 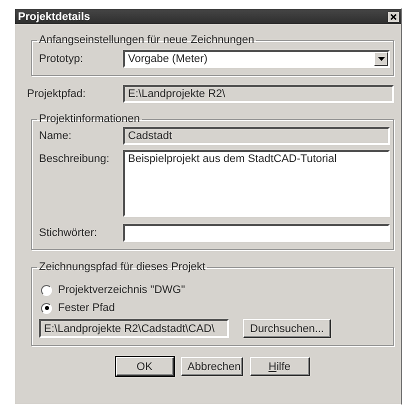 I want to click on field-label: Prototyp:, so click(x=61, y=59).